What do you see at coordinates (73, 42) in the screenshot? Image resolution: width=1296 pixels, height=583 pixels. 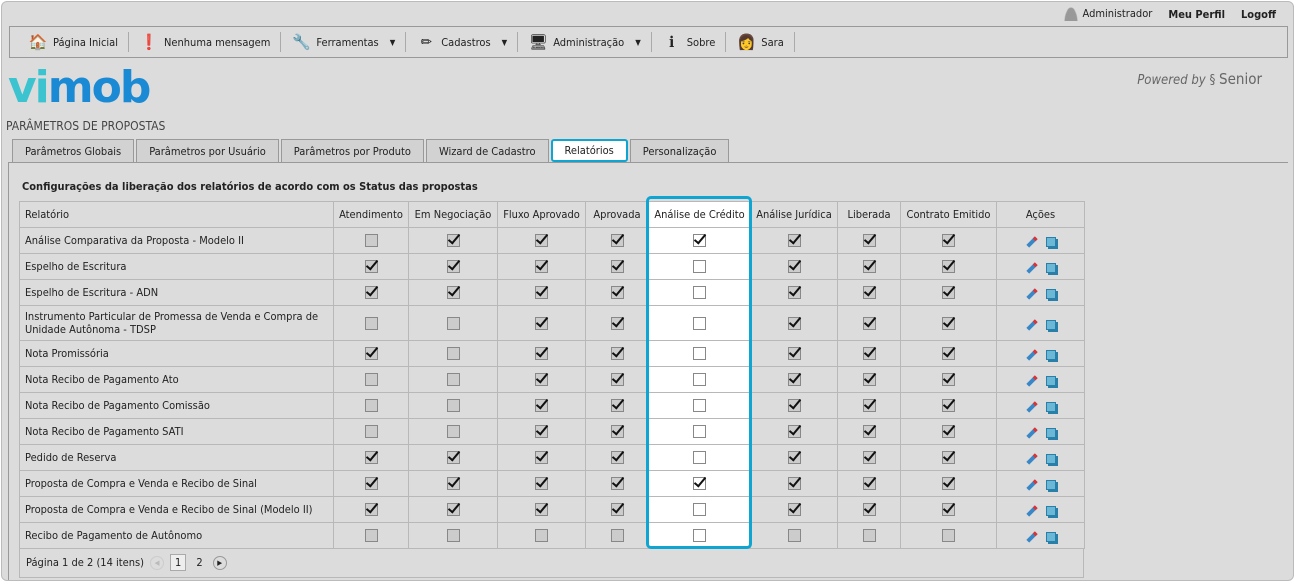 I see `toolbar-item-p-gina-inicial: 🏠 Página Inicial` at bounding box center [73, 42].